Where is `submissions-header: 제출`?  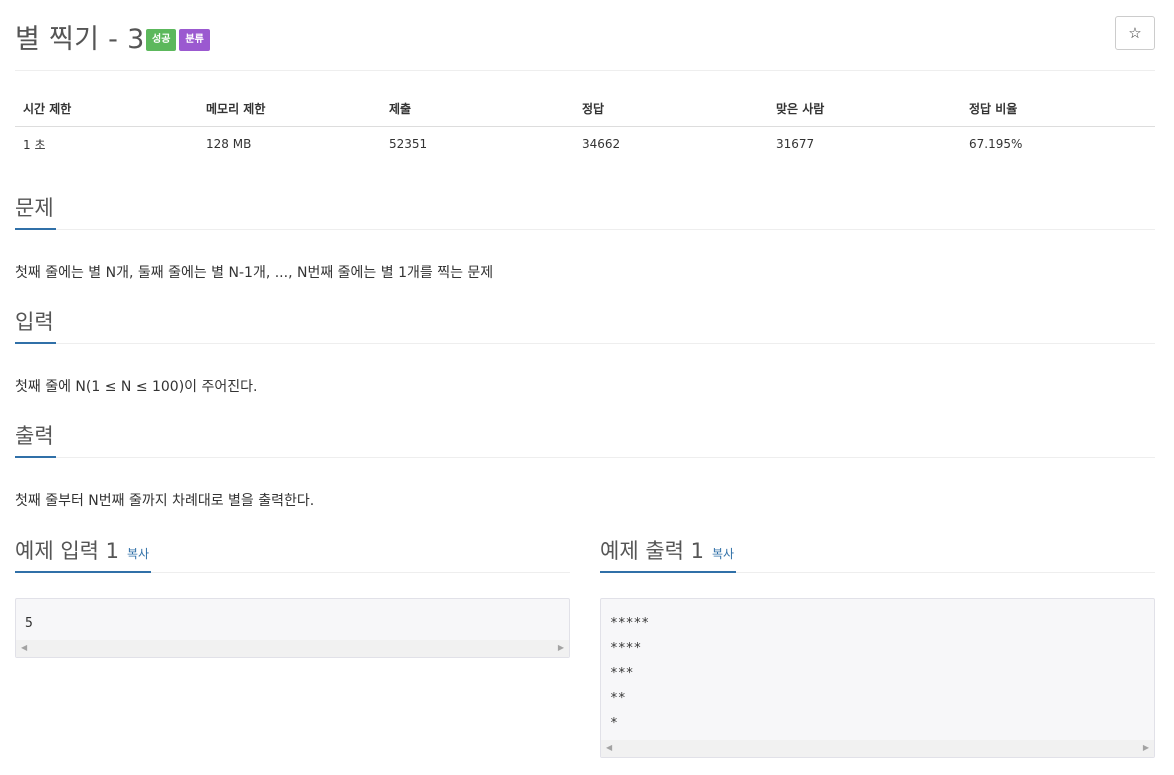
submissions-header: 제출 is located at coordinates (477, 109).